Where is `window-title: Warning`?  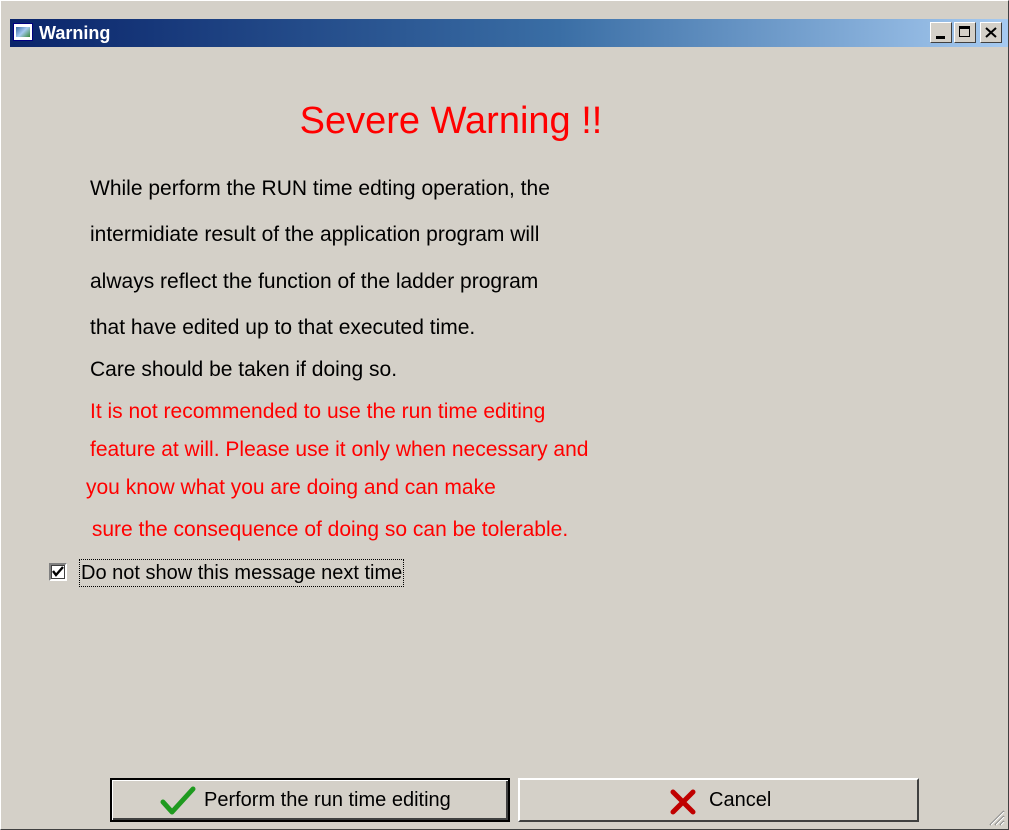 window-title: Warning is located at coordinates (75, 33).